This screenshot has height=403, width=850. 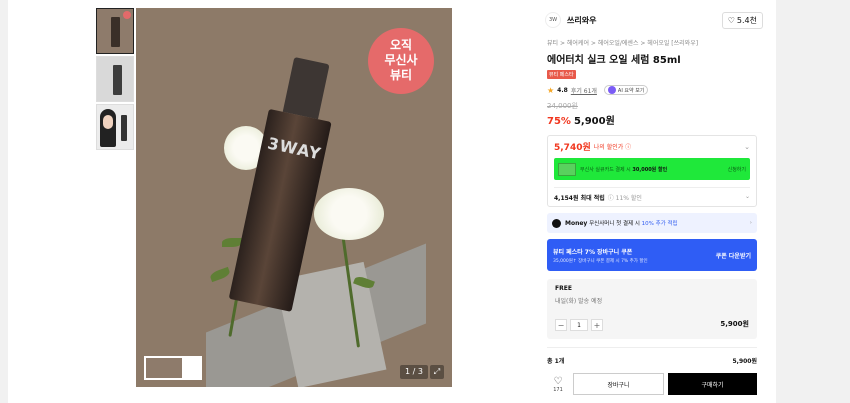 I want to click on thumbnail-list, so click(x=115, y=80).